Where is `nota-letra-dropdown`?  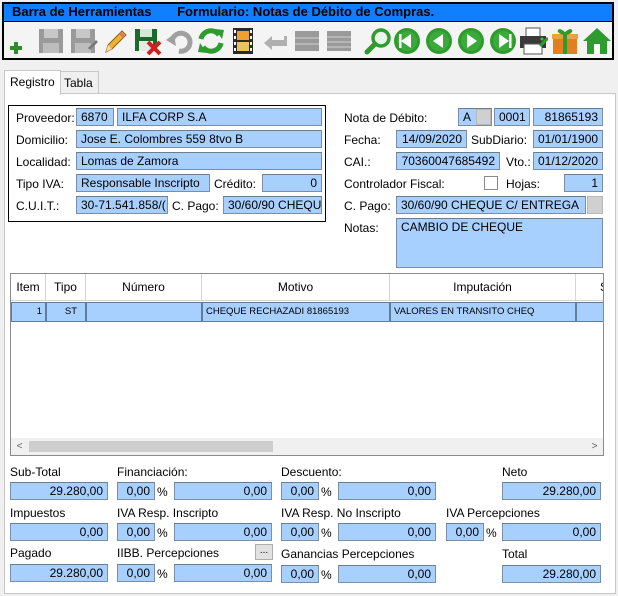
nota-letra-dropdown is located at coordinates (483, 117).